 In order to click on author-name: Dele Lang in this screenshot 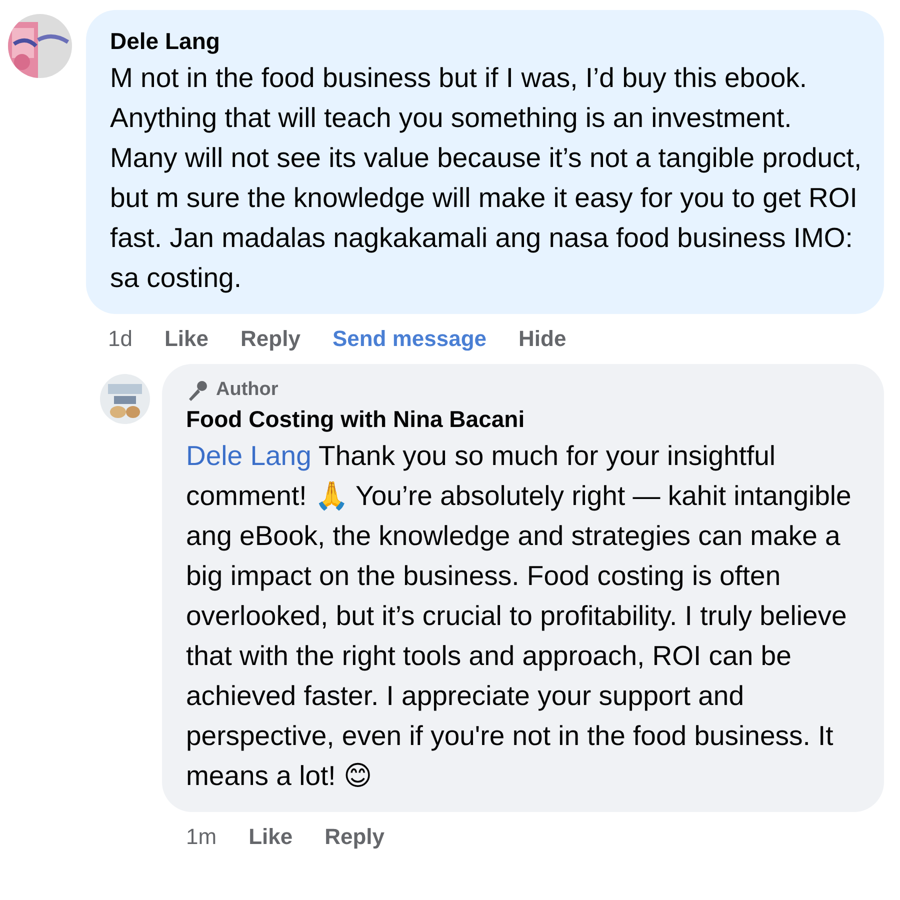, I will do `click(165, 41)`.